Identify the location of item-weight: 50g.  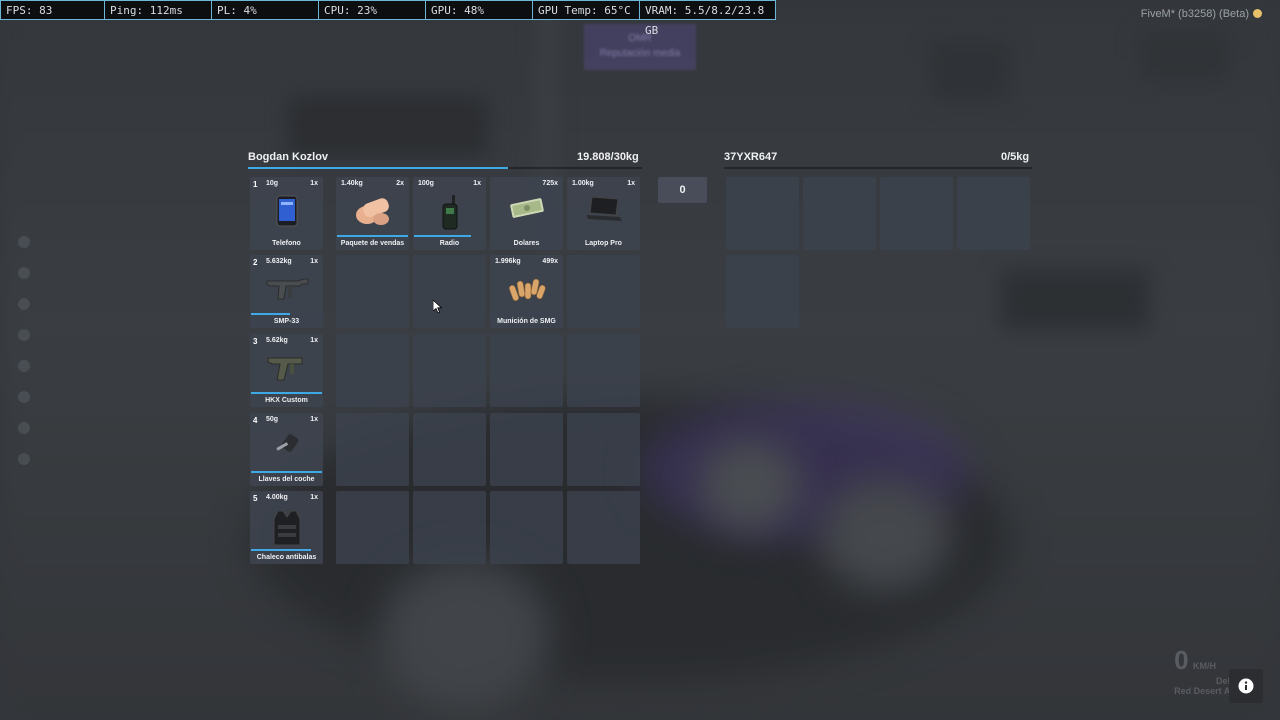
(272, 419).